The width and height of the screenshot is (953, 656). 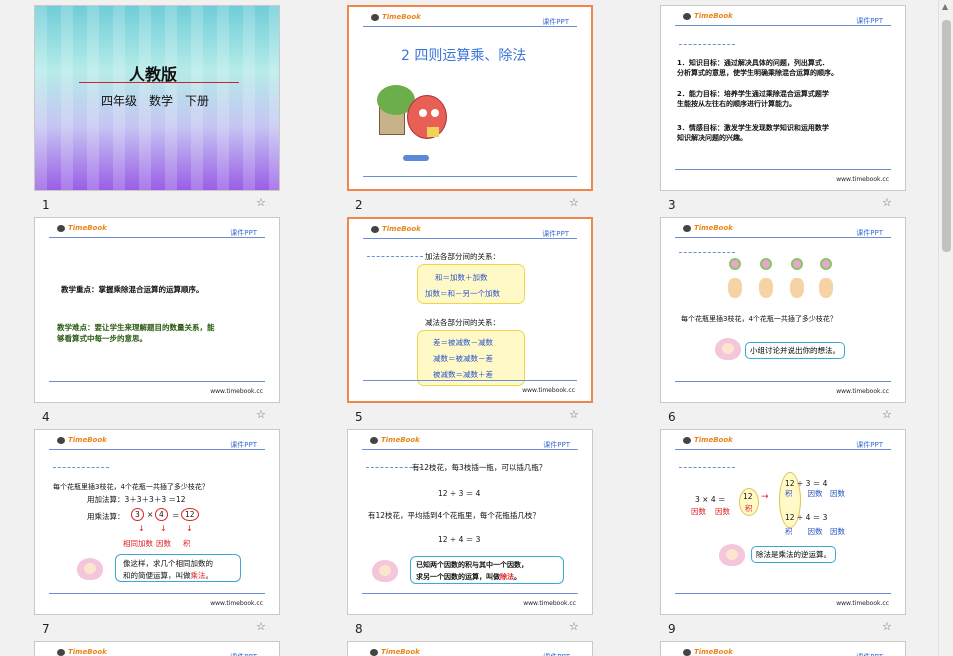 What do you see at coordinates (945, 328) in the screenshot?
I see `vertical-scrollbar: ▲` at bounding box center [945, 328].